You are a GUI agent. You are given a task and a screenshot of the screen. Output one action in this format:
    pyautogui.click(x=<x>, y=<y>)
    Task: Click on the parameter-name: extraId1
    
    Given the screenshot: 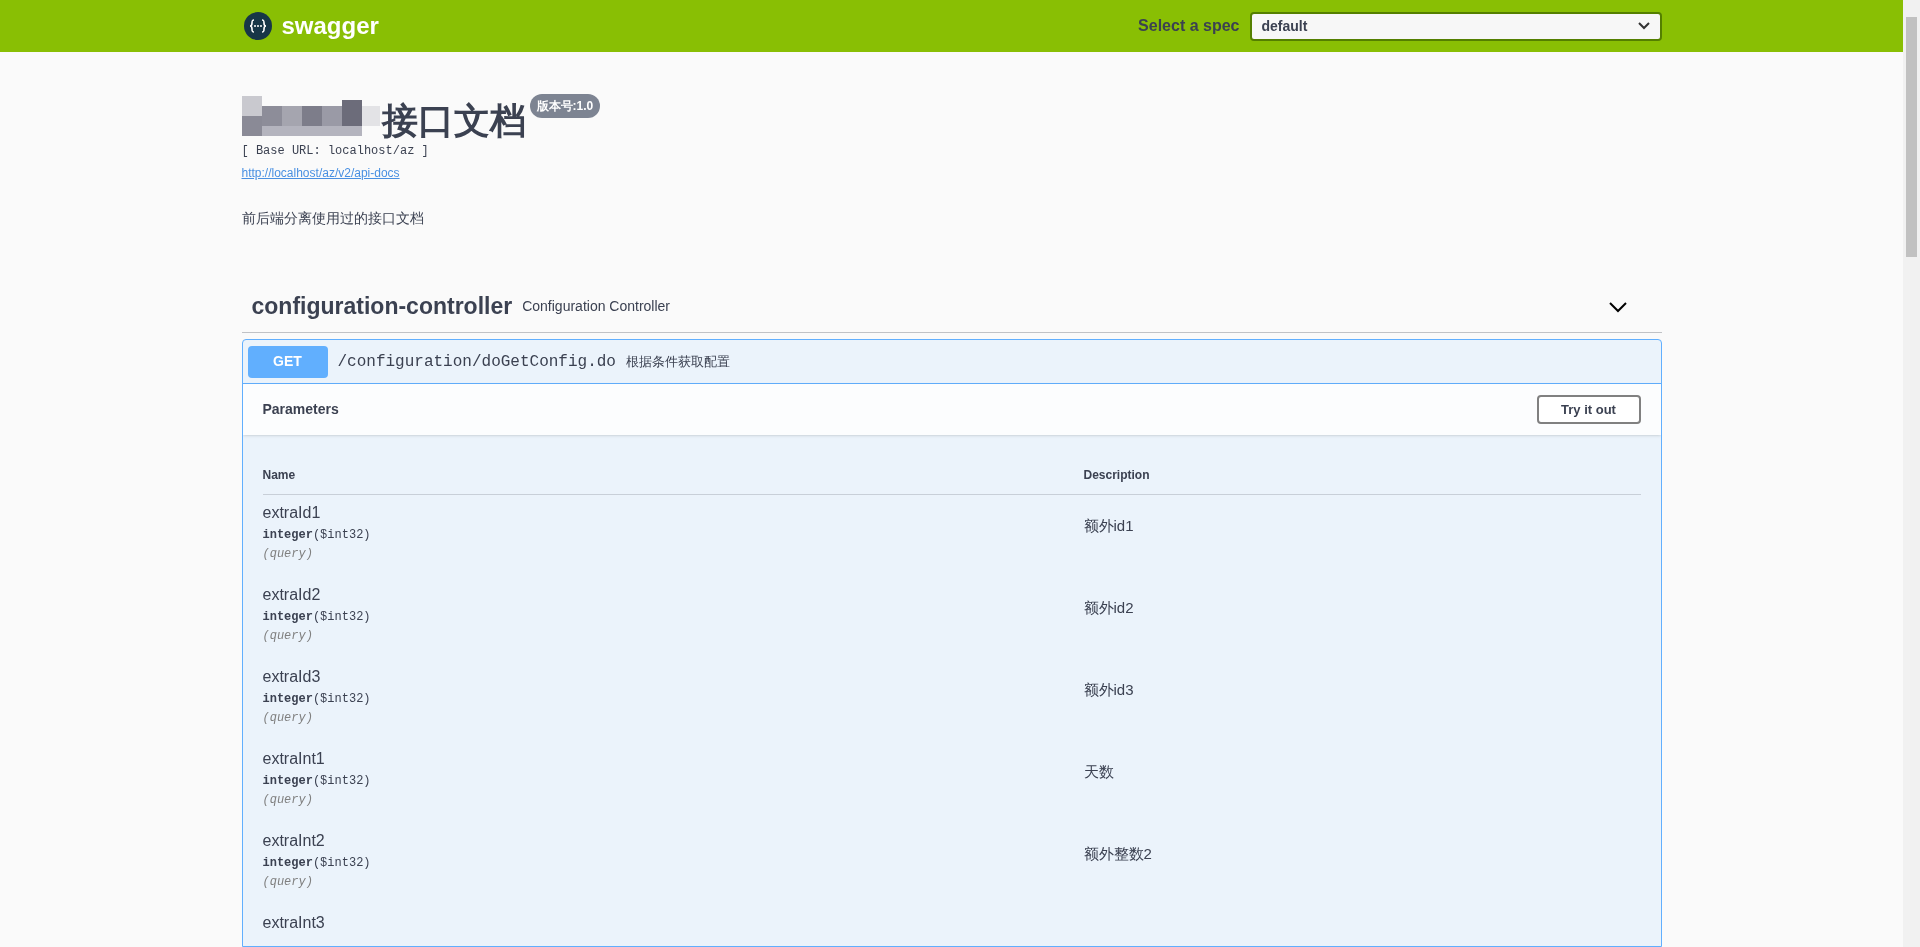 What is the action you would take?
    pyautogui.click(x=291, y=513)
    